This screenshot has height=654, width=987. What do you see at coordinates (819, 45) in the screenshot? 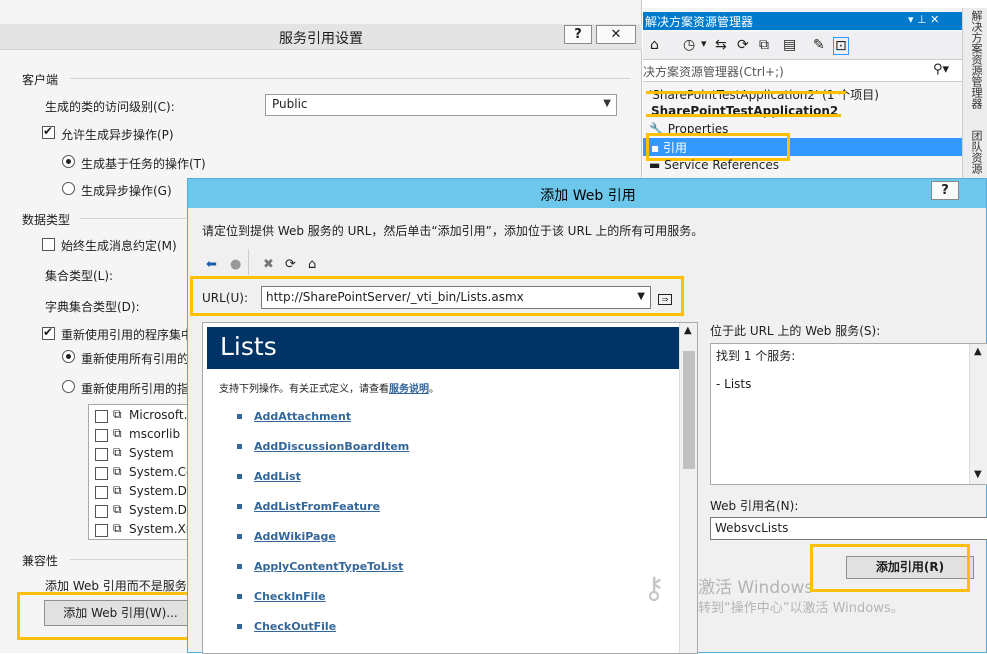
I see `wrench-icon: ✎` at bounding box center [819, 45].